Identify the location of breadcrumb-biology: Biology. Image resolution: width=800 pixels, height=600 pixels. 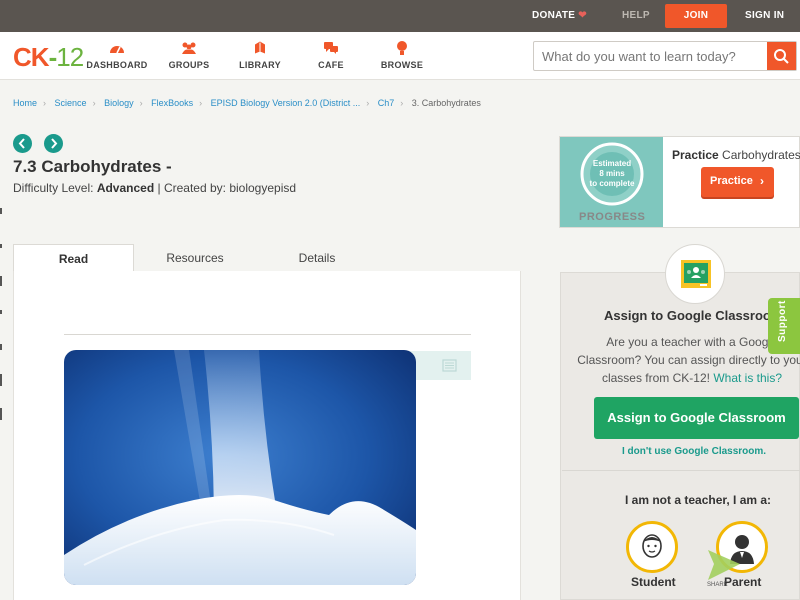
(119, 103).